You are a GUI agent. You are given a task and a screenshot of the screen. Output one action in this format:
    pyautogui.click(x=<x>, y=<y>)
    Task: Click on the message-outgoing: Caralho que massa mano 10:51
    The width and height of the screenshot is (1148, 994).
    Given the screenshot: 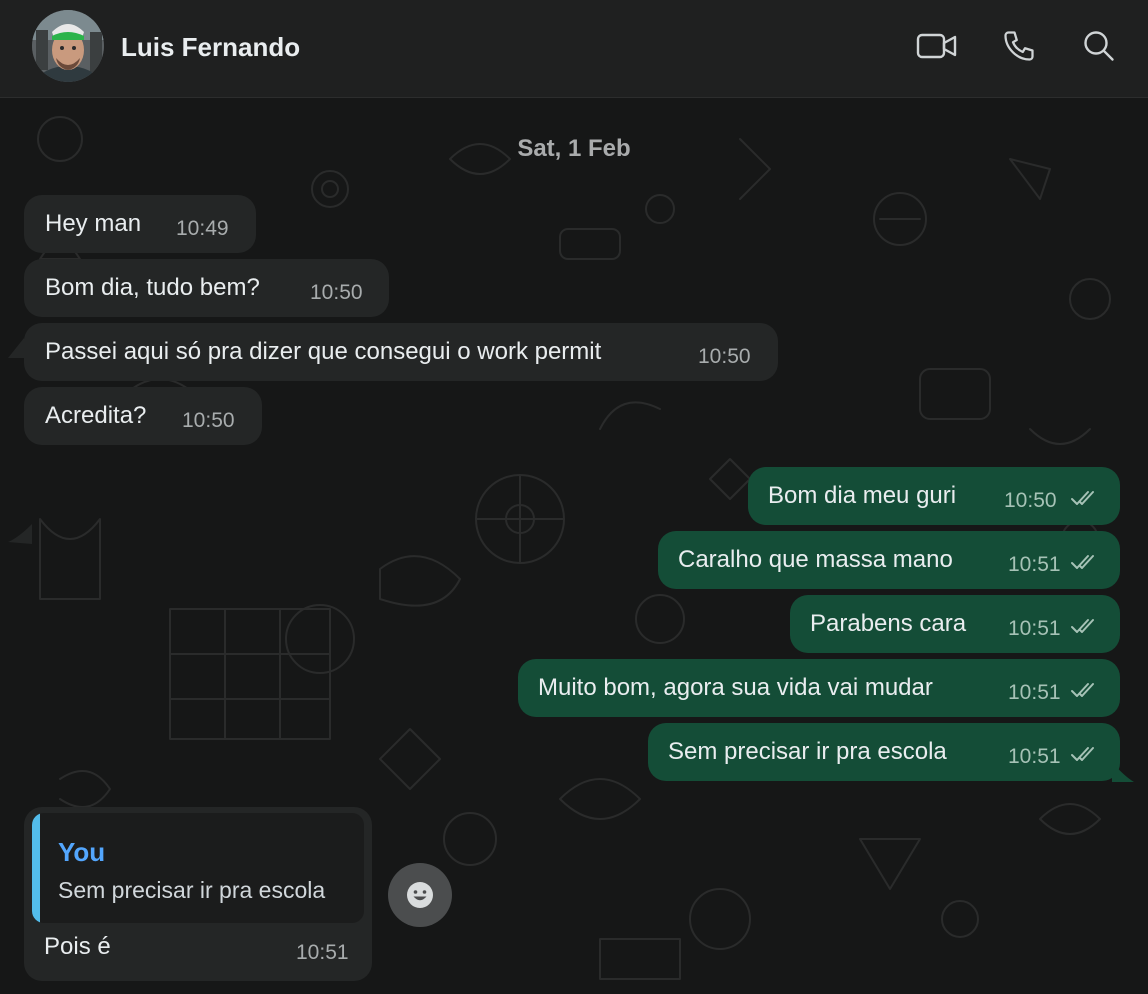 What is the action you would take?
    pyautogui.click(x=889, y=560)
    